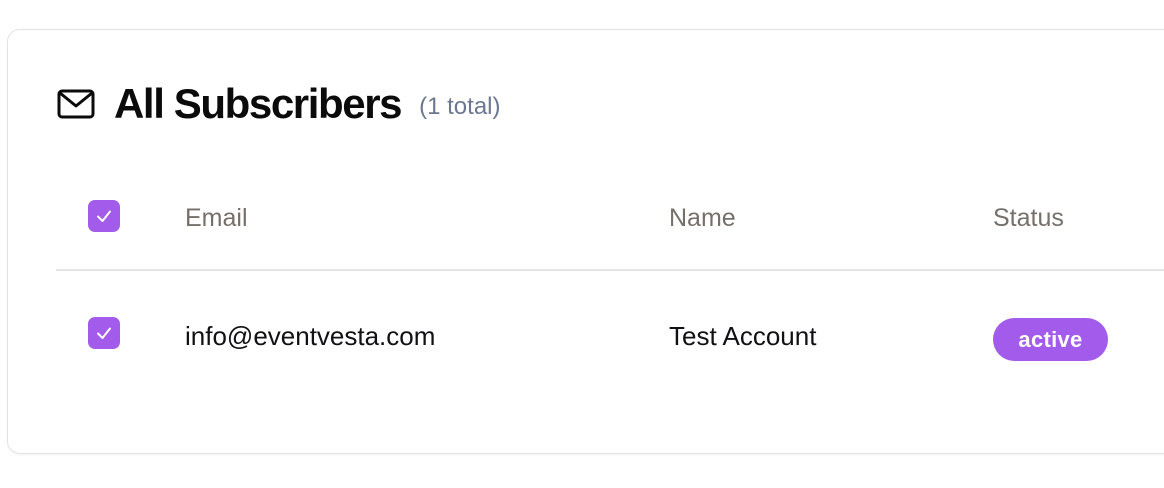 This screenshot has width=1164, height=488. What do you see at coordinates (258, 103) in the screenshot?
I see `page-title: All Subscribers` at bounding box center [258, 103].